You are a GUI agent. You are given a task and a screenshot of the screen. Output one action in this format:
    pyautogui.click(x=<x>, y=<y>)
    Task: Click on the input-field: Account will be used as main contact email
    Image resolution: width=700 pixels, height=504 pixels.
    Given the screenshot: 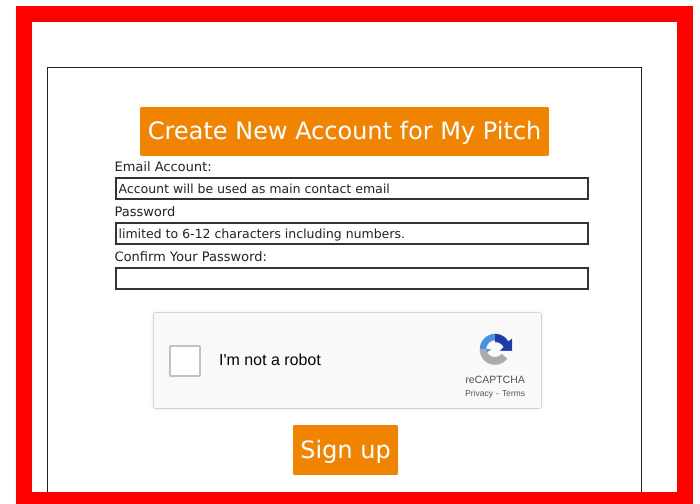 What is the action you would take?
    pyautogui.click(x=351, y=188)
    